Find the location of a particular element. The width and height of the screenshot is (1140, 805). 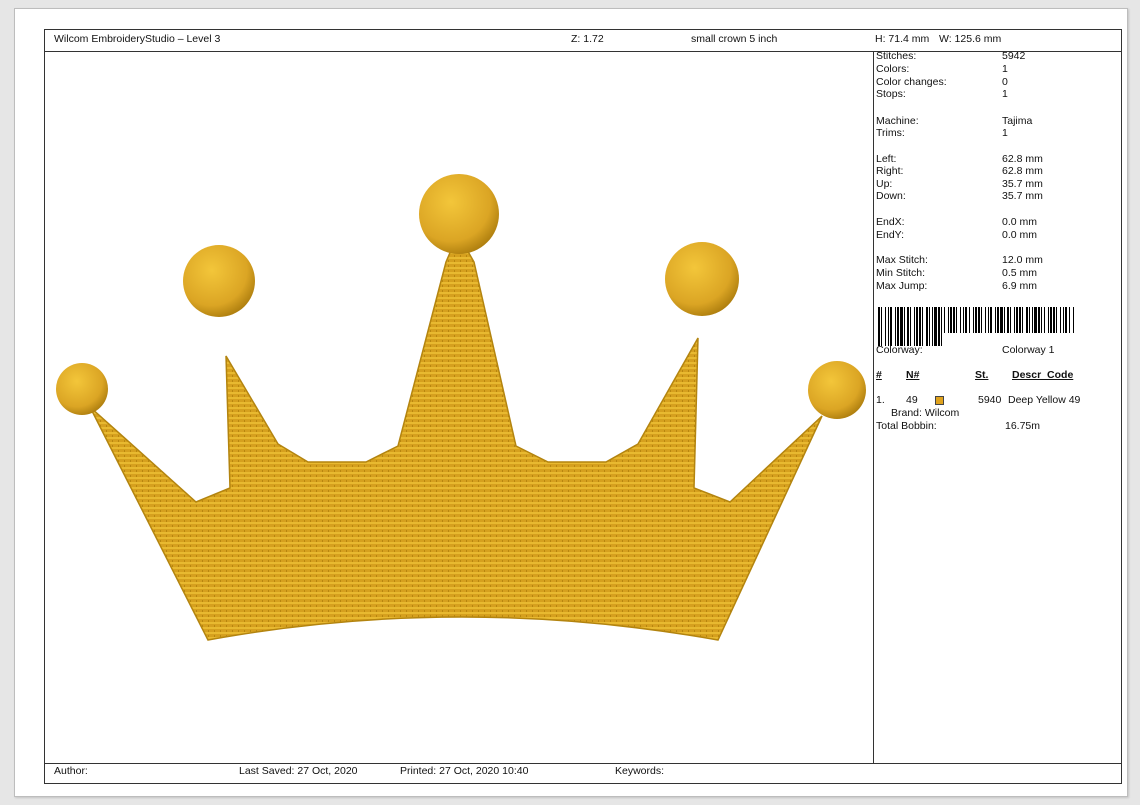

thread-brand: Brand: Wilcom is located at coordinates (925, 413).